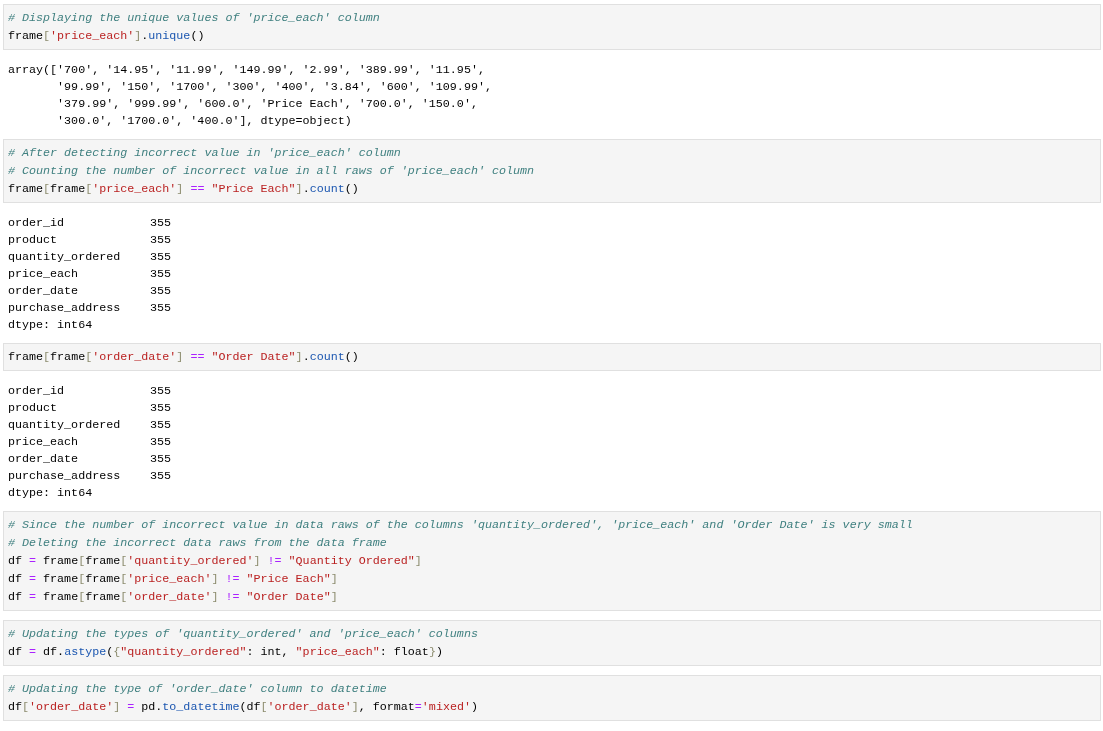 This screenshot has width=1103, height=731. What do you see at coordinates (184, 189) in the screenshot?
I see `code-line: frame[frame['price_each'] == "Price Each"].count()` at bounding box center [184, 189].